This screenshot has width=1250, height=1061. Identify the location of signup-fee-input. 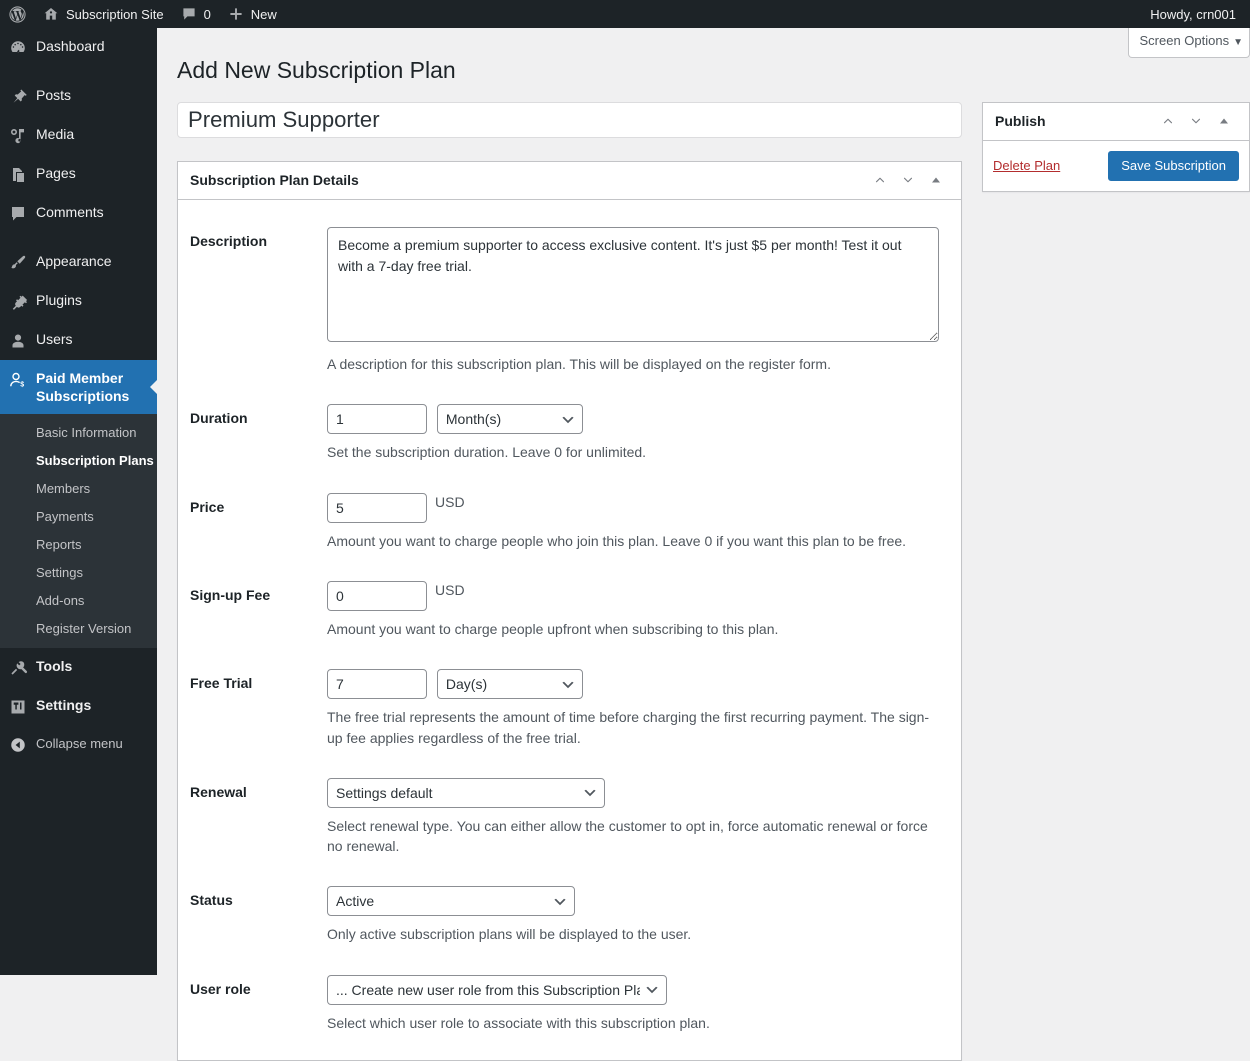
(377, 595).